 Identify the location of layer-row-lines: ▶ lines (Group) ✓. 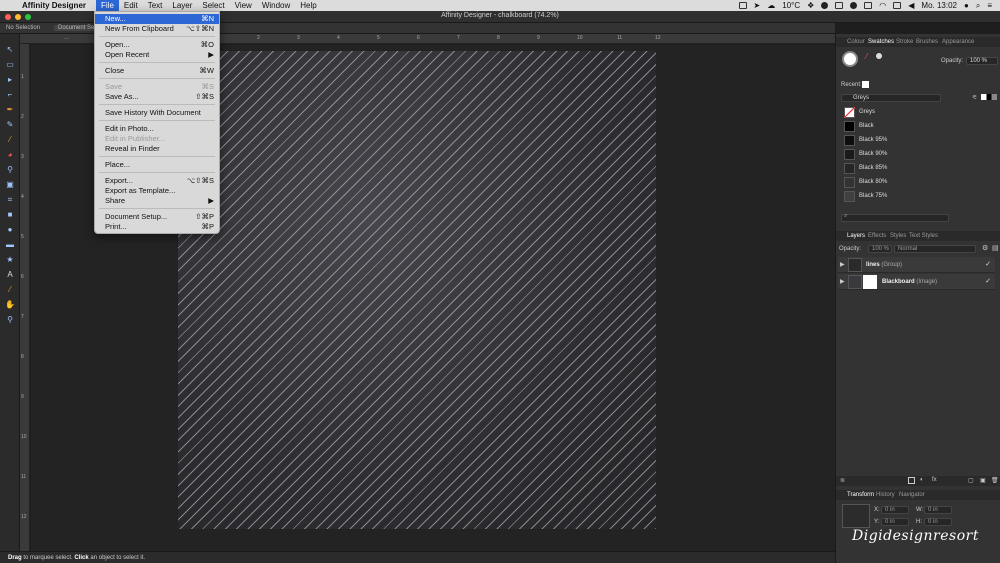
(916, 265).